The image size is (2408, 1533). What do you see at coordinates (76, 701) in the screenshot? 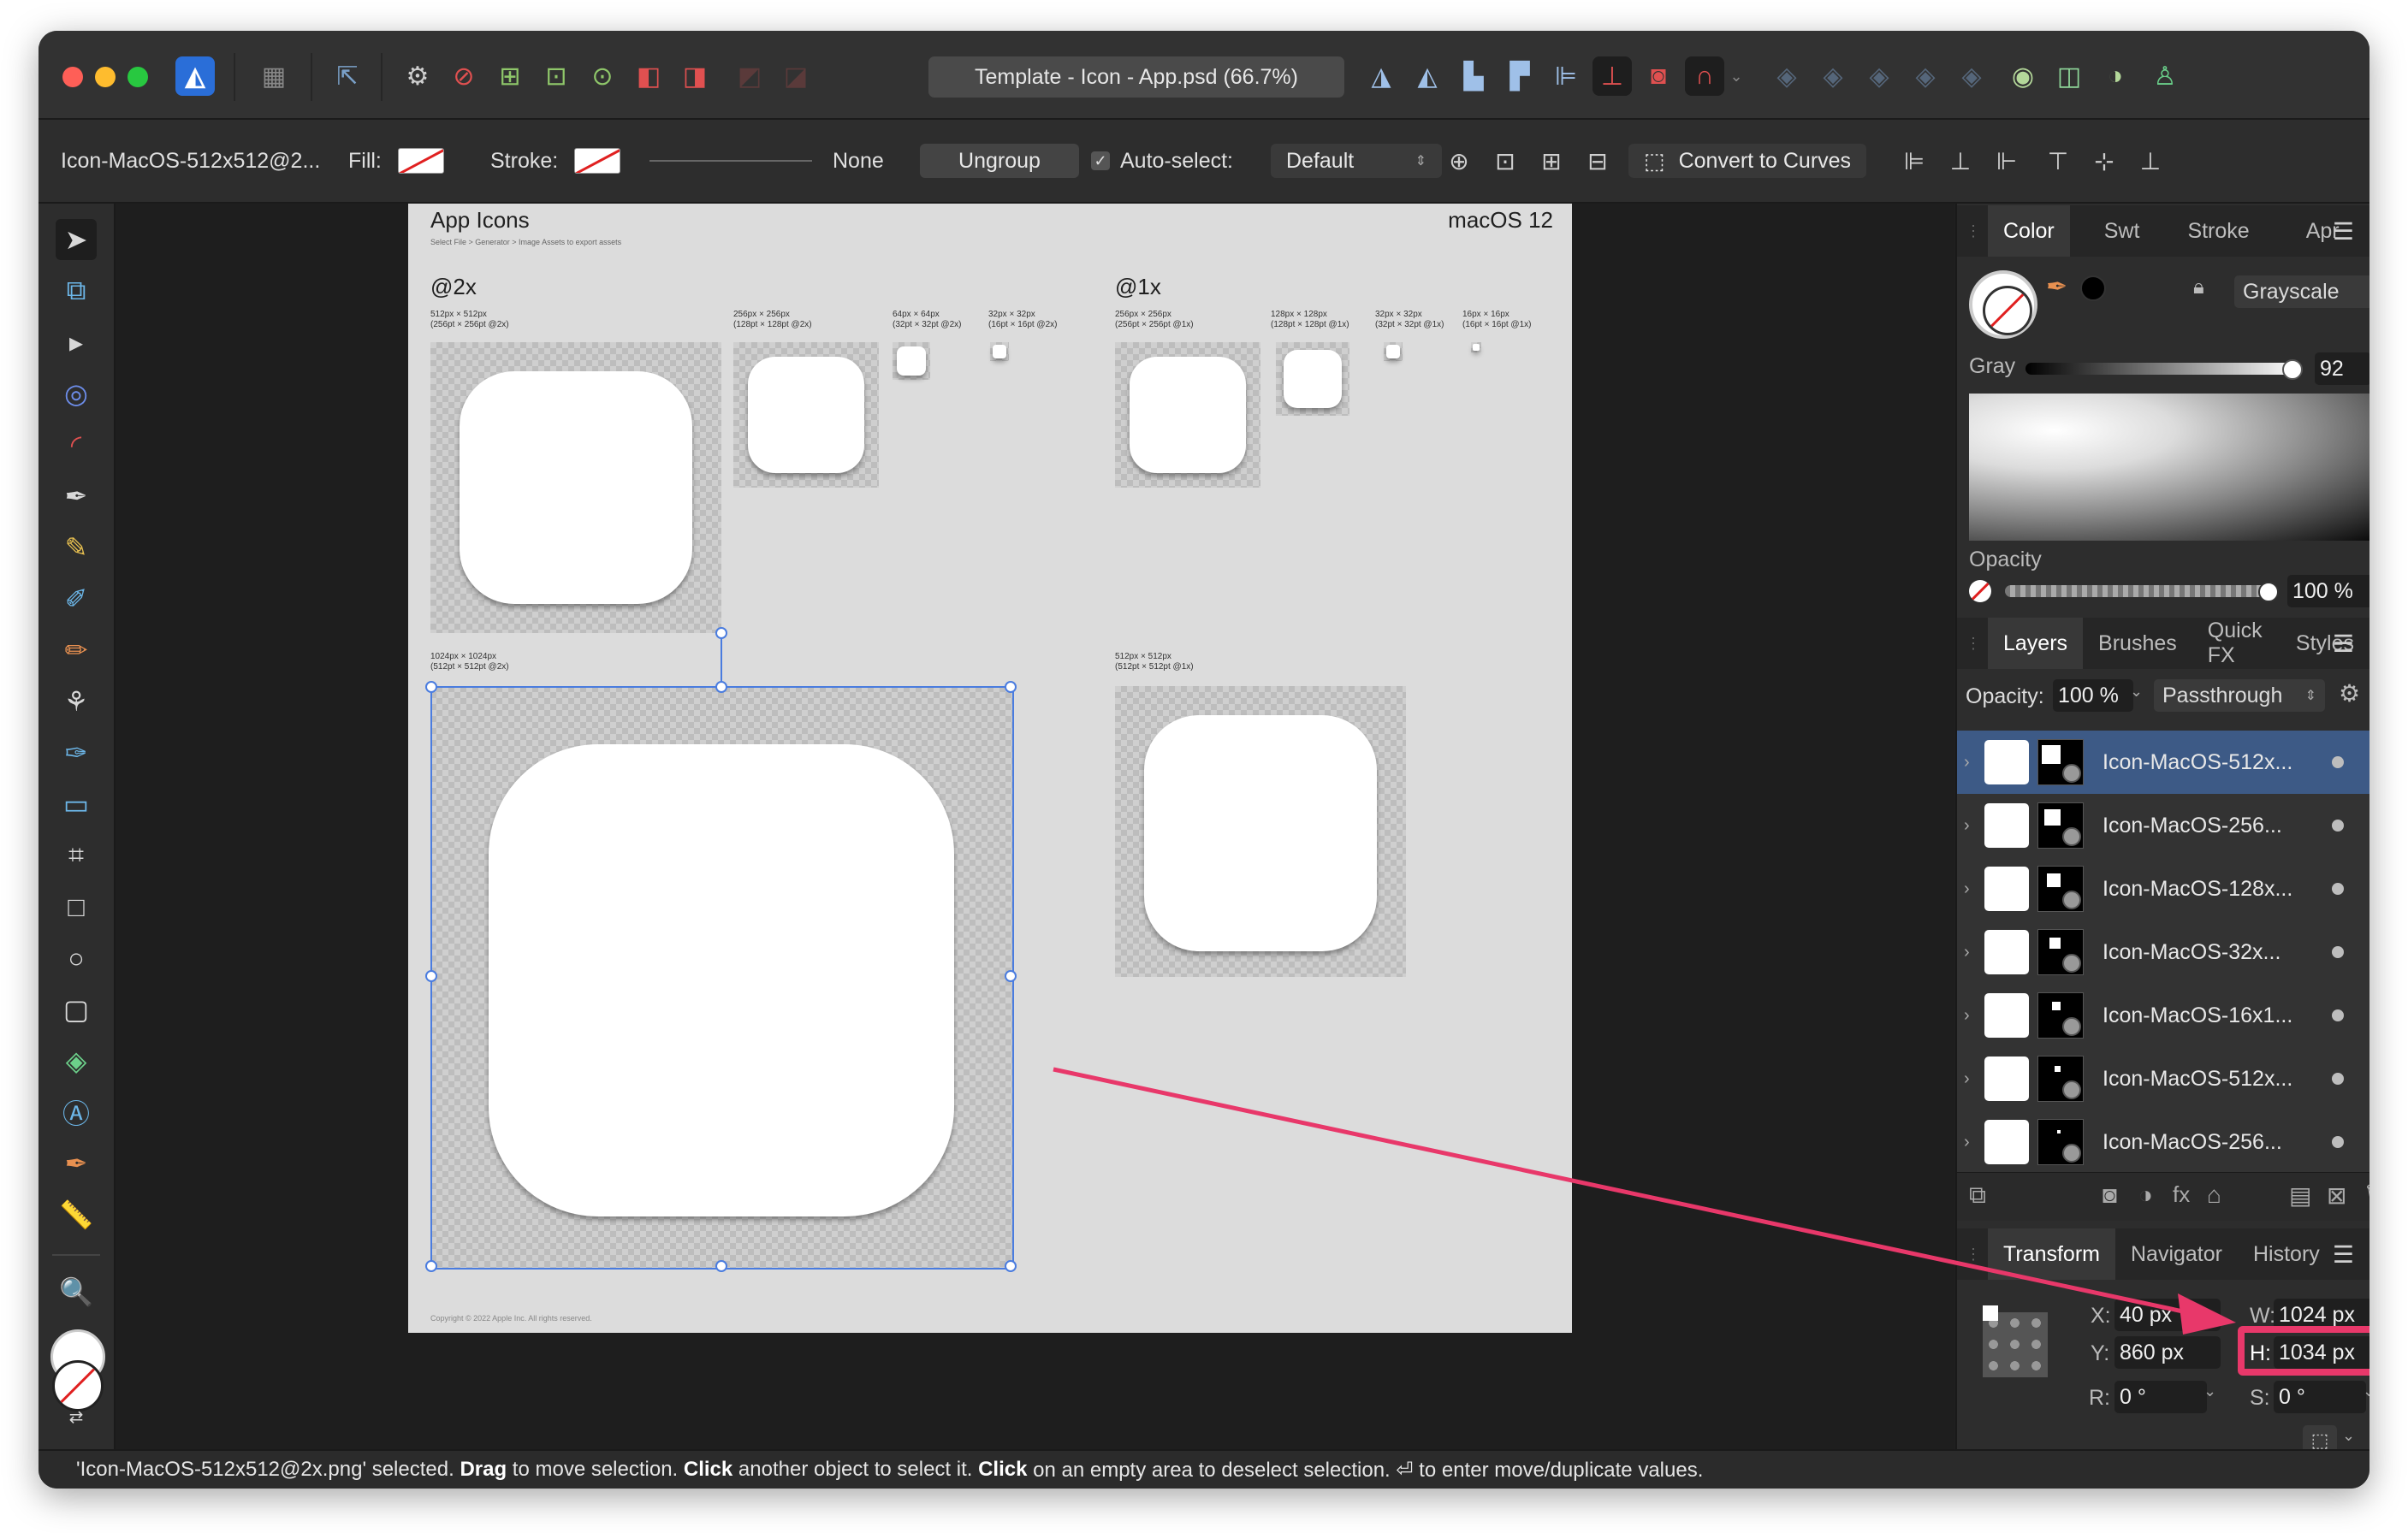
I see `clone-tool-icon: ⚘` at bounding box center [76, 701].